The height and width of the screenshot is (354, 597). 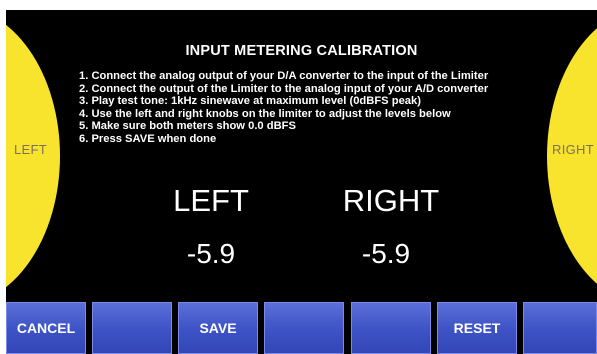 What do you see at coordinates (301, 51) in the screenshot?
I see `page-title: INPUT METERING CALIBRATION` at bounding box center [301, 51].